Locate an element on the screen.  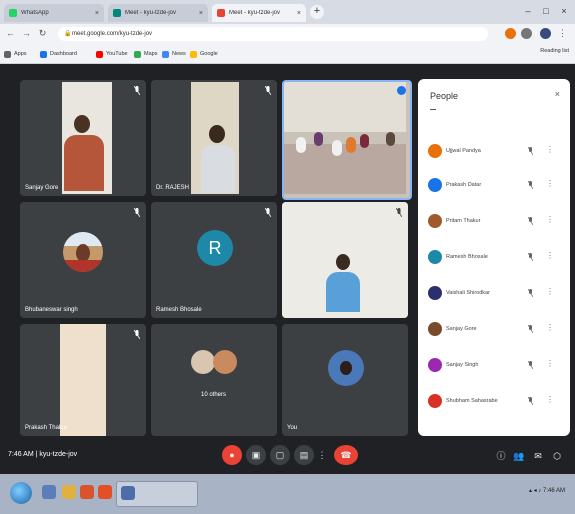
participant-tile: Dr. RAJESH is located at coordinates (214, 138).